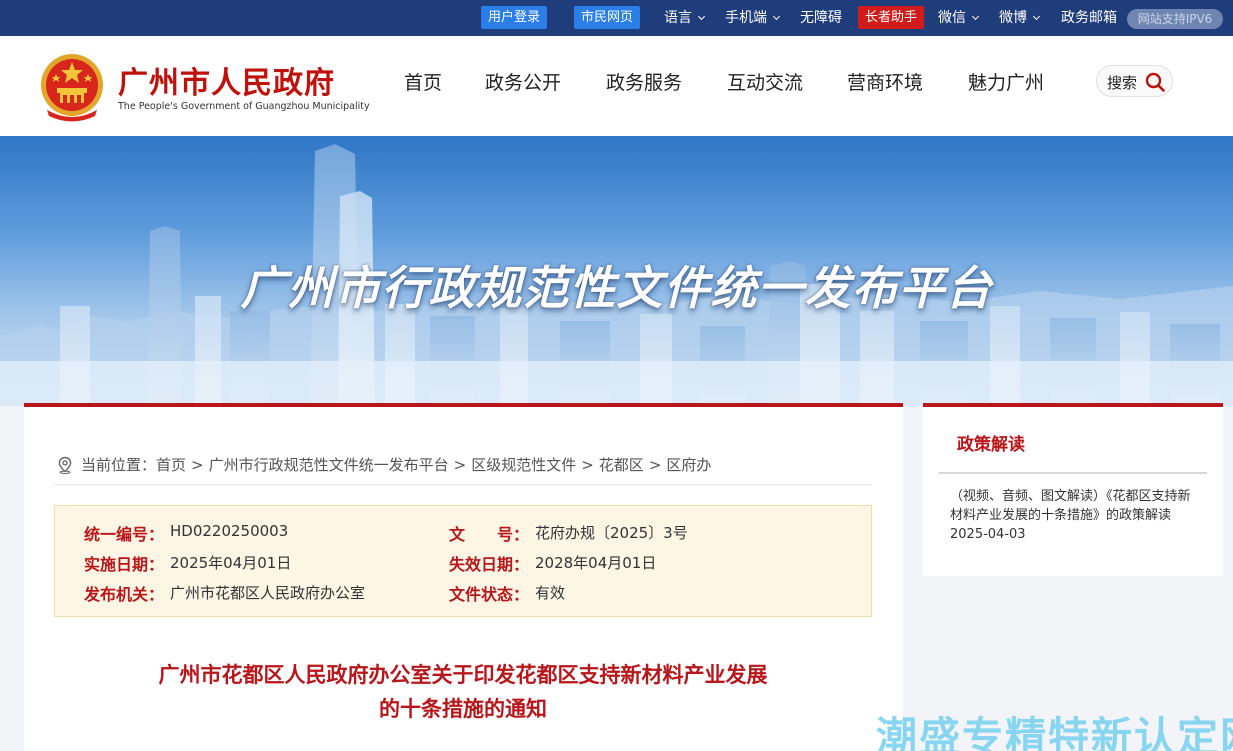 The image size is (1233, 751). Describe the element at coordinates (1089, 18) in the screenshot. I see `gov-mail-link: 政务邮箱` at that location.